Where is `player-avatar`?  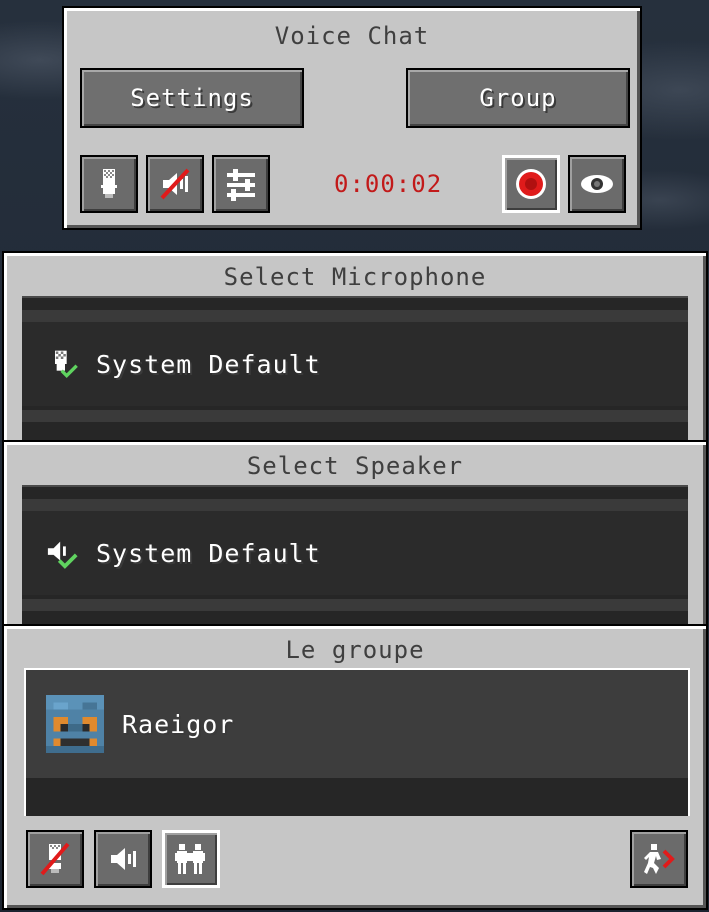
player-avatar is located at coordinates (75, 724).